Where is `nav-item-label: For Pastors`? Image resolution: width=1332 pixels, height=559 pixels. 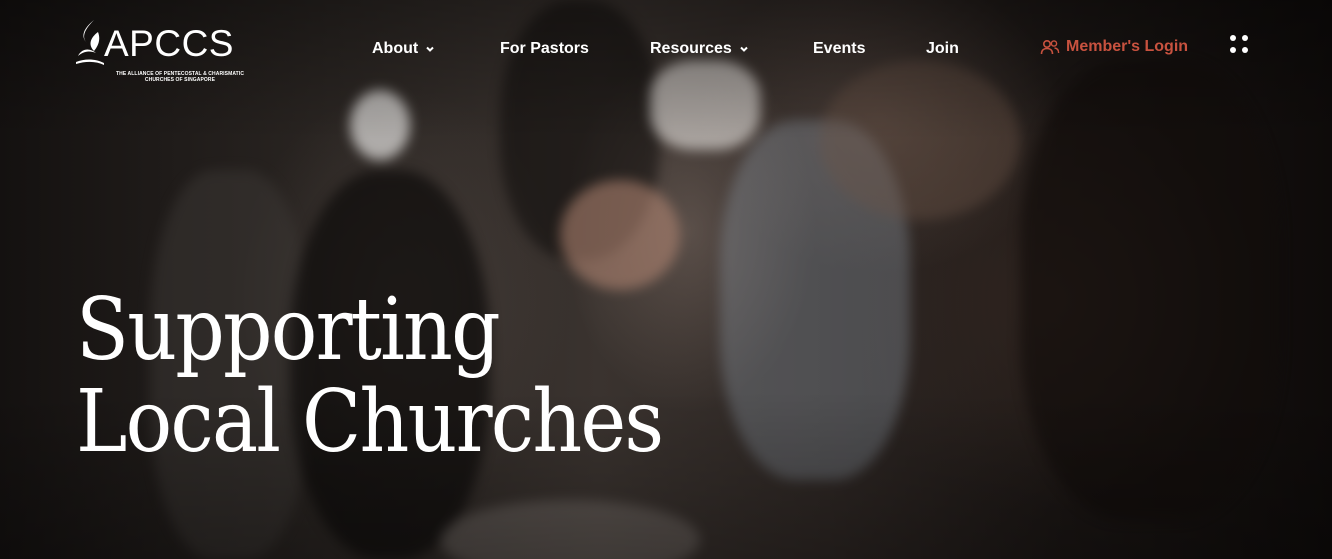 nav-item-label: For Pastors is located at coordinates (544, 48).